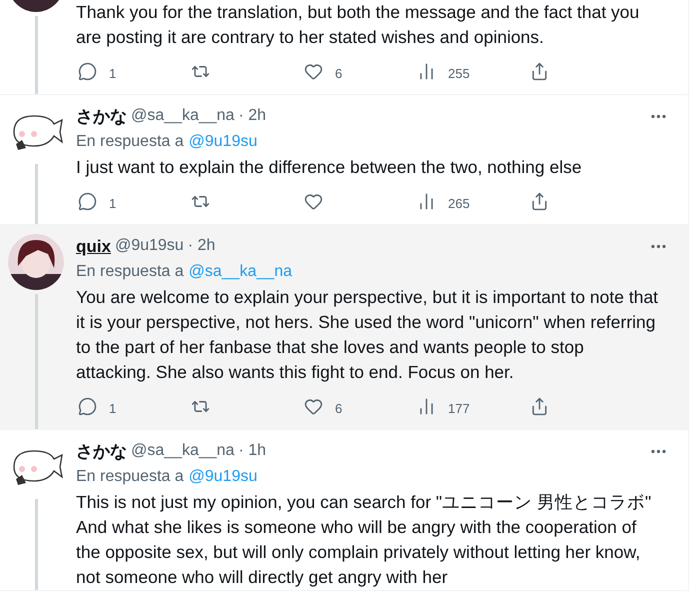 The height and width of the screenshot is (616, 700). What do you see at coordinates (358, 25) in the screenshot?
I see `tweet-text: Thank you for the translation, but both the message and the fact that you are posting it are contrary to her stated wishes and opinions.` at bounding box center [358, 25].